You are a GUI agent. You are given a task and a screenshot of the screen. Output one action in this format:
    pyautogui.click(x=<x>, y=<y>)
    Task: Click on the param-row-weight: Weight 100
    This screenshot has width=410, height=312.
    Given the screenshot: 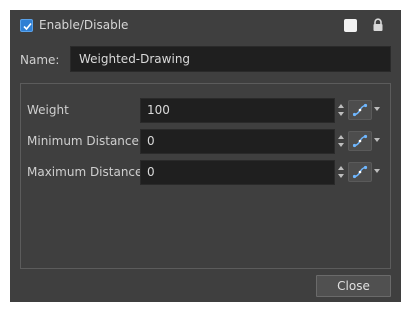 What is the action you would take?
    pyautogui.click(x=205, y=110)
    